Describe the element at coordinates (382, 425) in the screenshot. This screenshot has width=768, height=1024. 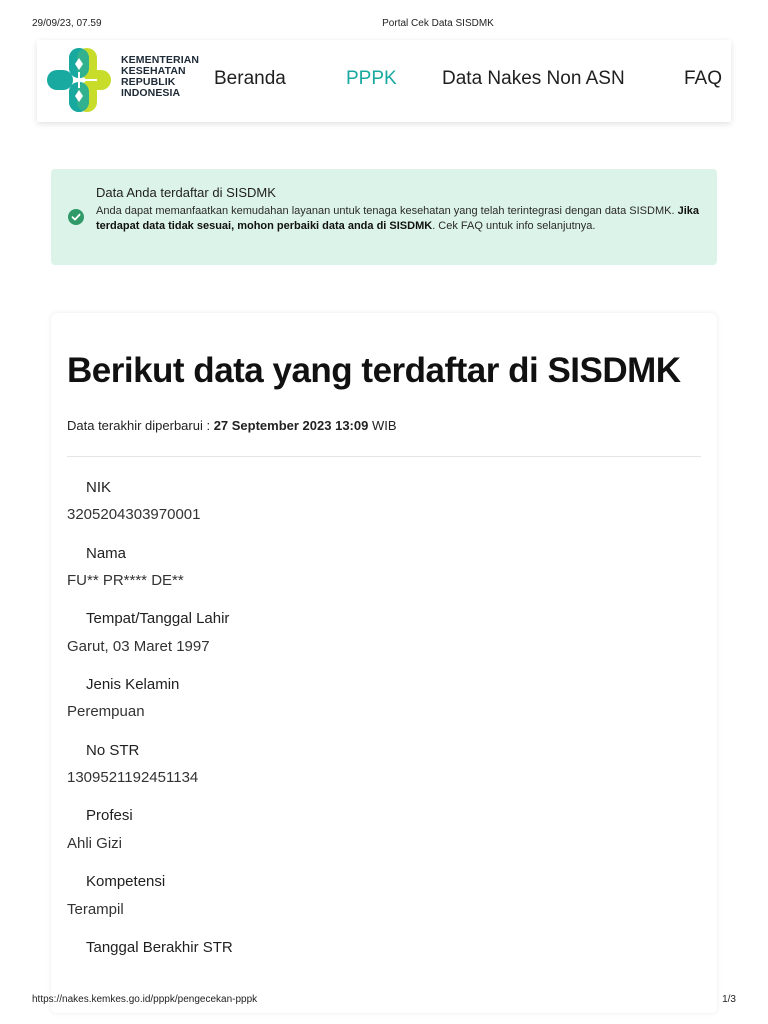
I see `last-updated-suffix: WIB` at that location.